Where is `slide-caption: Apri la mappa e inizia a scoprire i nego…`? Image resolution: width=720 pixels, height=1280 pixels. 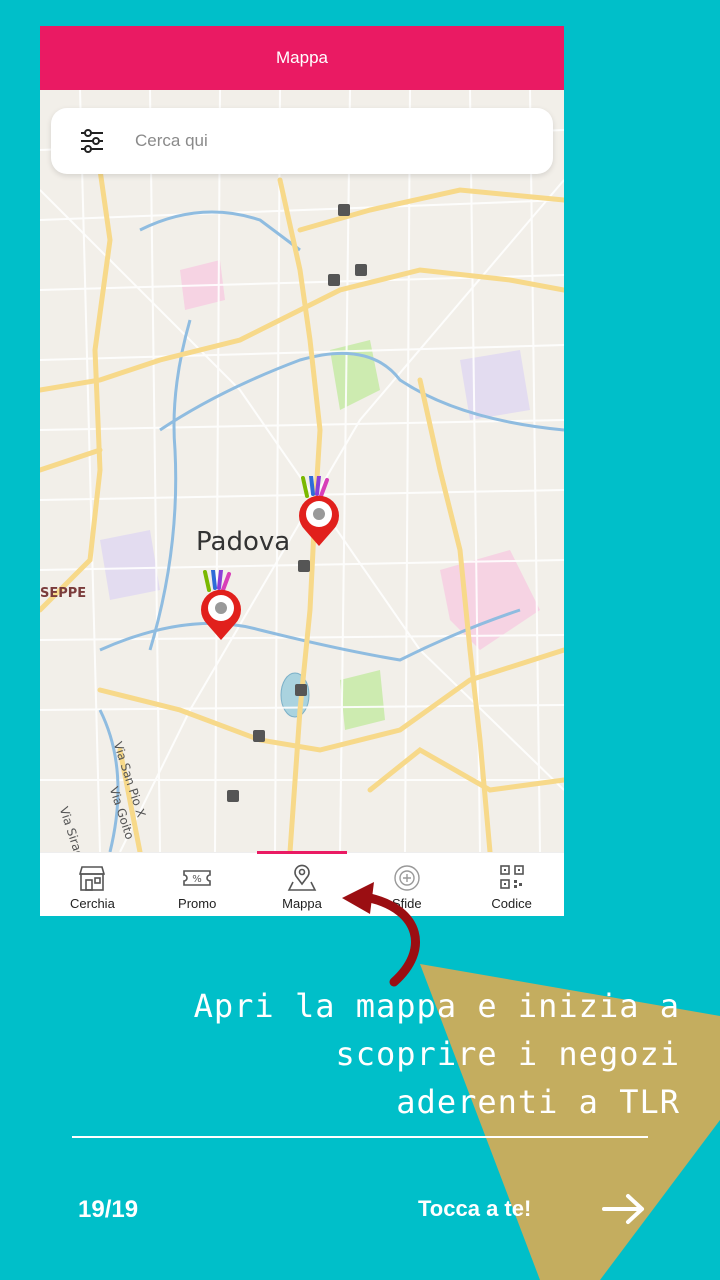 slide-caption: Apri la mappa e inizia a scoprire i nego… is located at coordinates (380, 1054).